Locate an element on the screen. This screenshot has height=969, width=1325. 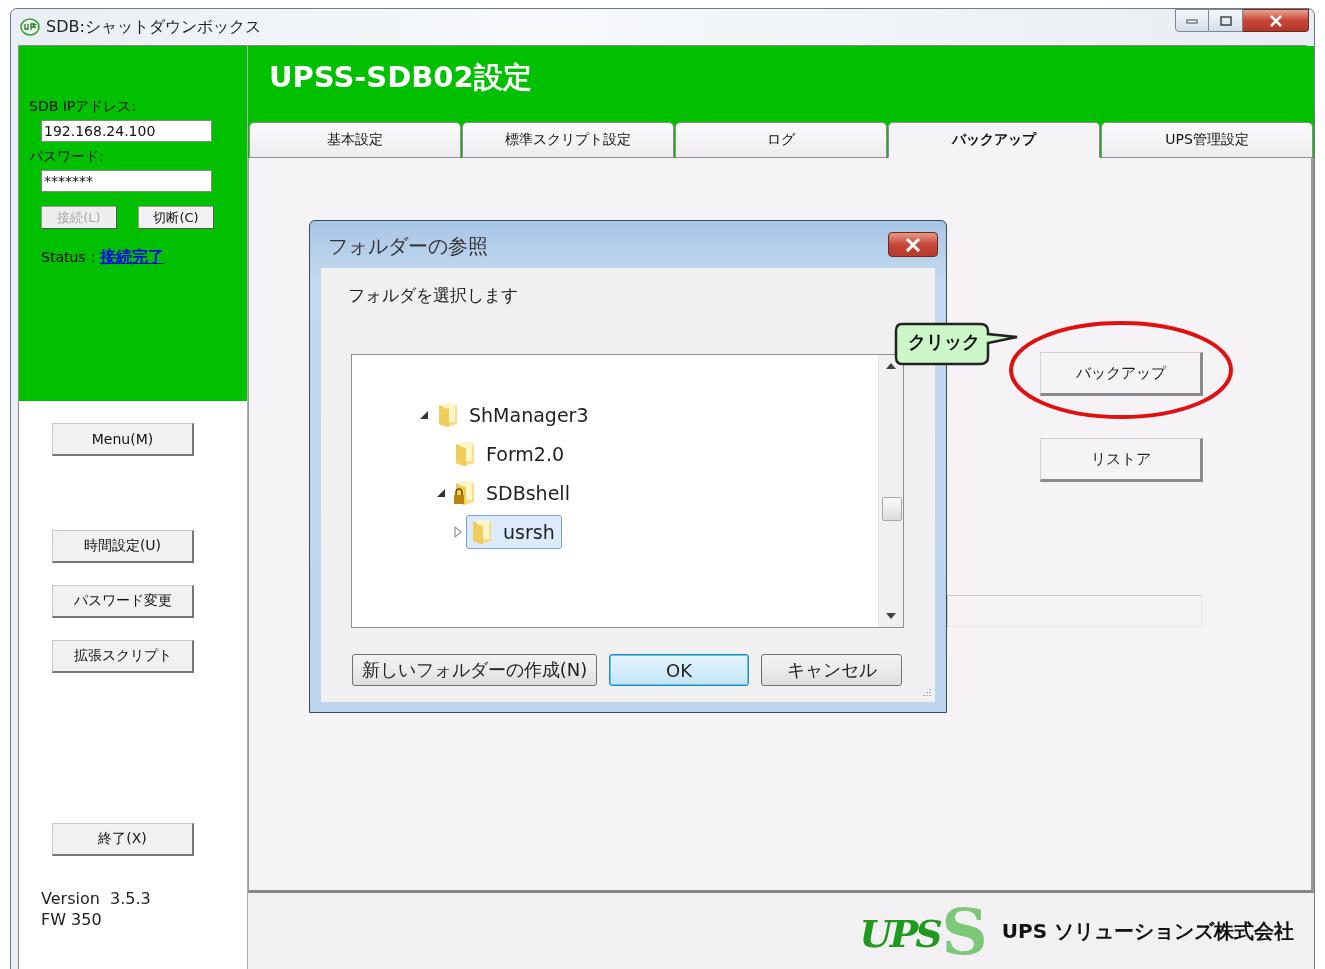
tree-item: ShManager3 is located at coordinates (514, 414).